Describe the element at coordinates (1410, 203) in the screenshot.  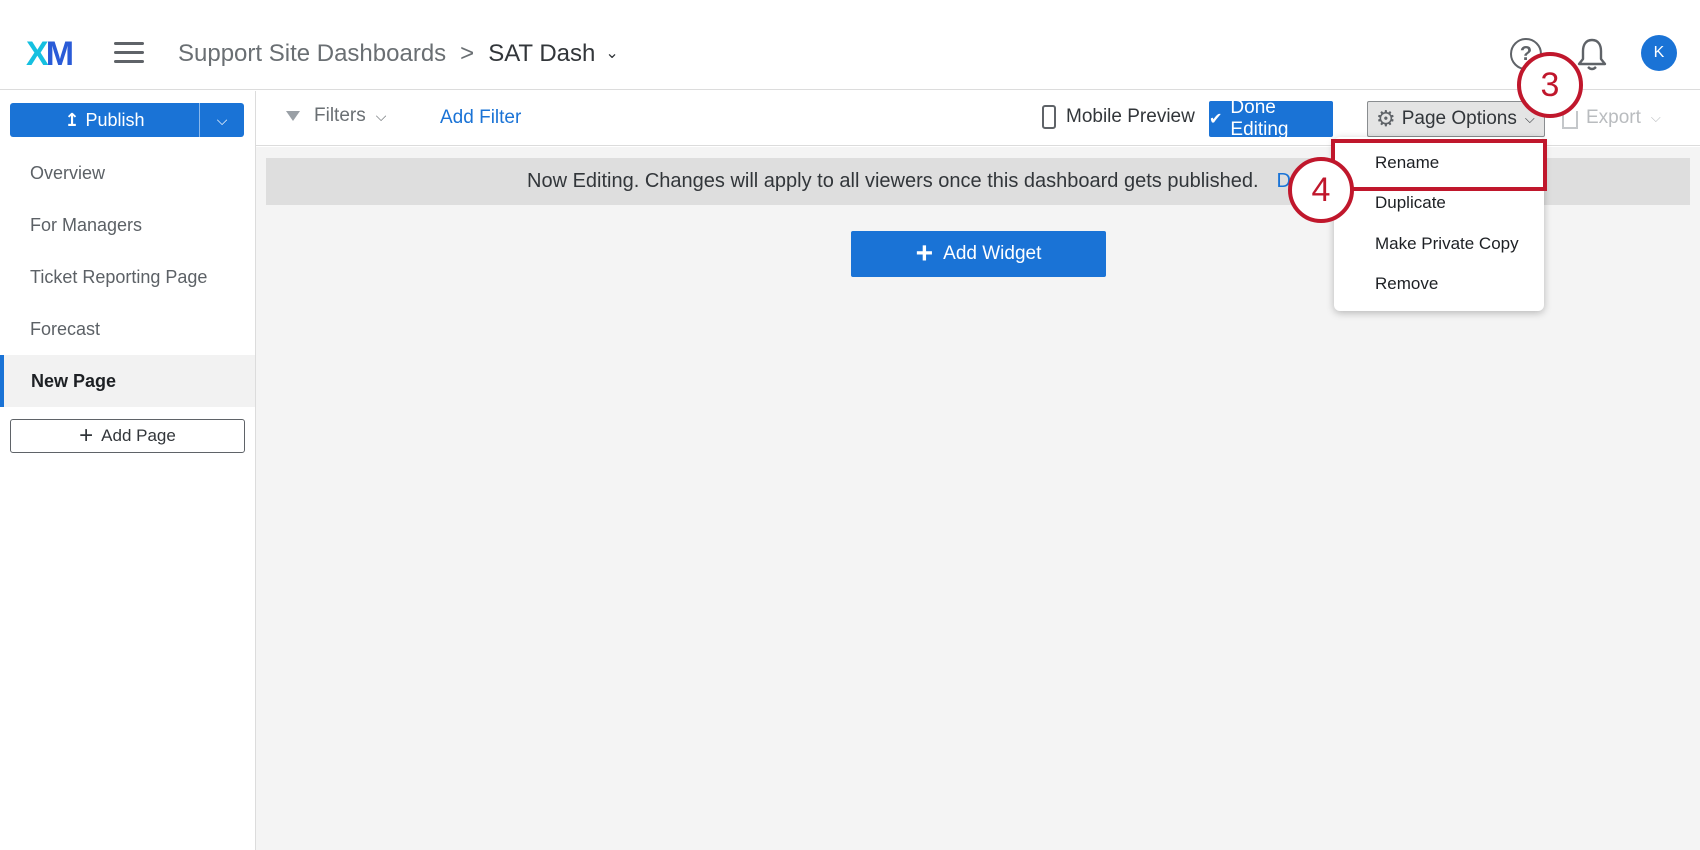
I see `menu-item-duplicate: Duplicate` at that location.